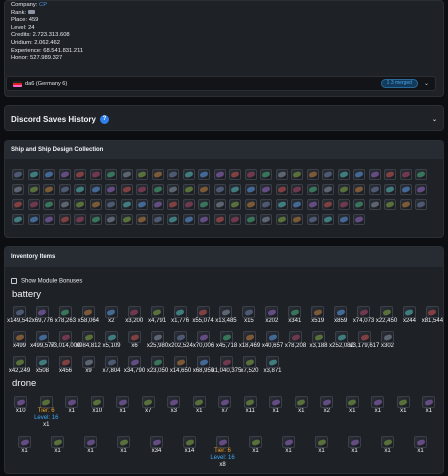 The width and height of the screenshot is (448, 476). I want to click on battery-item: x2, so click(111, 315).